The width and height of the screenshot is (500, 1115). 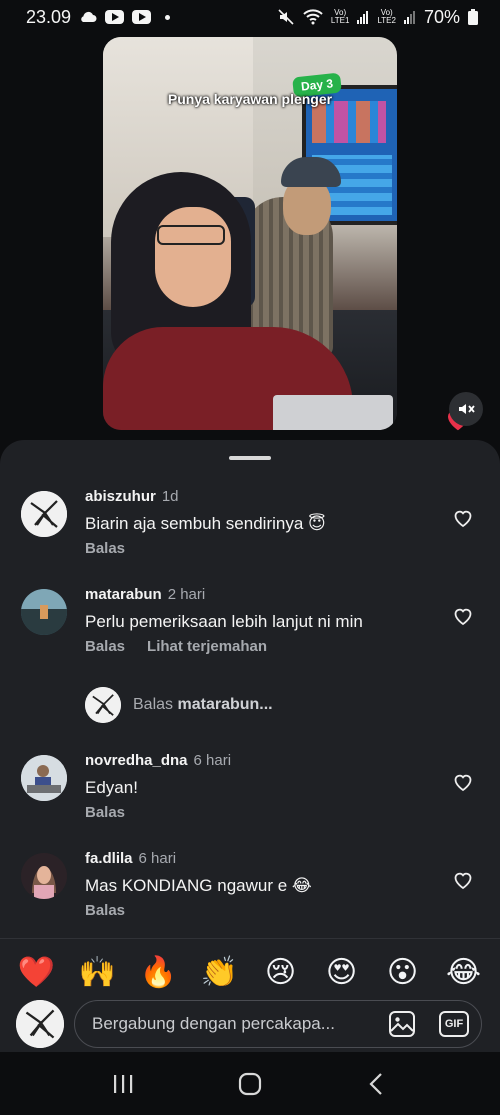 I want to click on gif-button: GIF, so click(x=454, y=1024).